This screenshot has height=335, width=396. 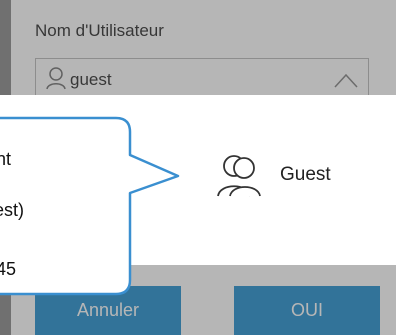 I want to click on group-icon, so click(x=239, y=176).